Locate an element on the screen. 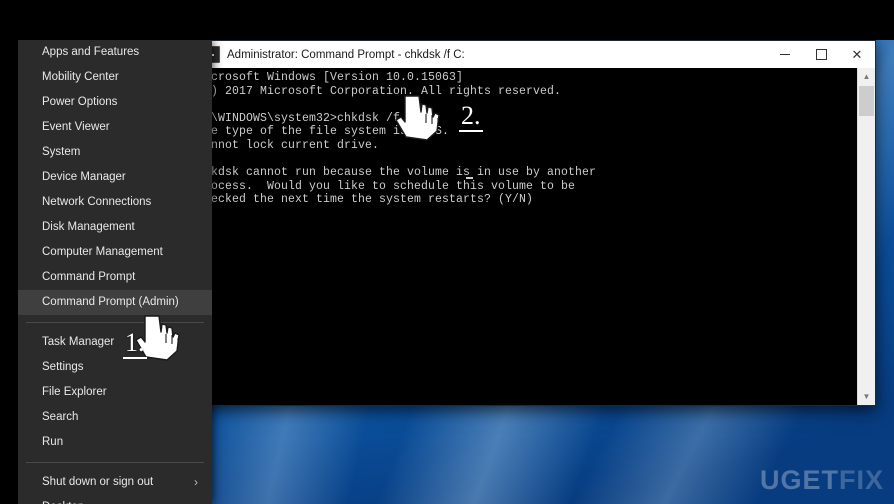 The height and width of the screenshot is (504, 894). winx-item-search: Search is located at coordinates (115, 417).